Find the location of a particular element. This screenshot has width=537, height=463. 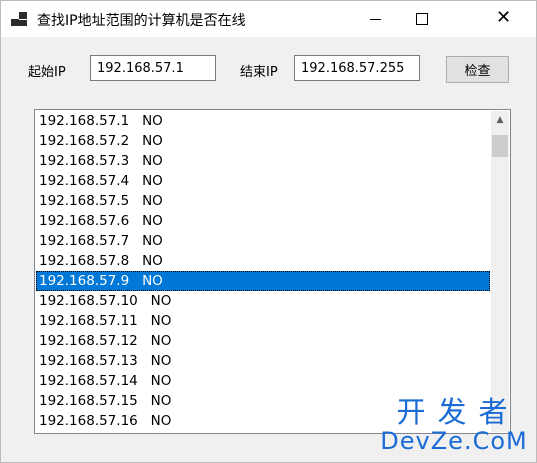

start-ip-label: 起始IP is located at coordinates (47, 72).